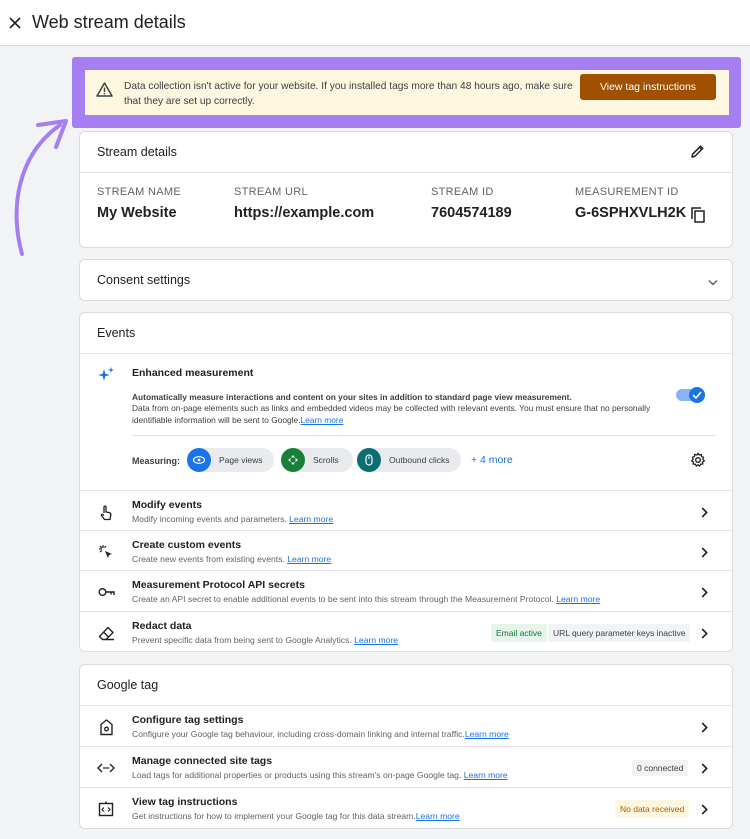  Describe the element at coordinates (106, 727) in the screenshot. I see `tag-icon` at that location.